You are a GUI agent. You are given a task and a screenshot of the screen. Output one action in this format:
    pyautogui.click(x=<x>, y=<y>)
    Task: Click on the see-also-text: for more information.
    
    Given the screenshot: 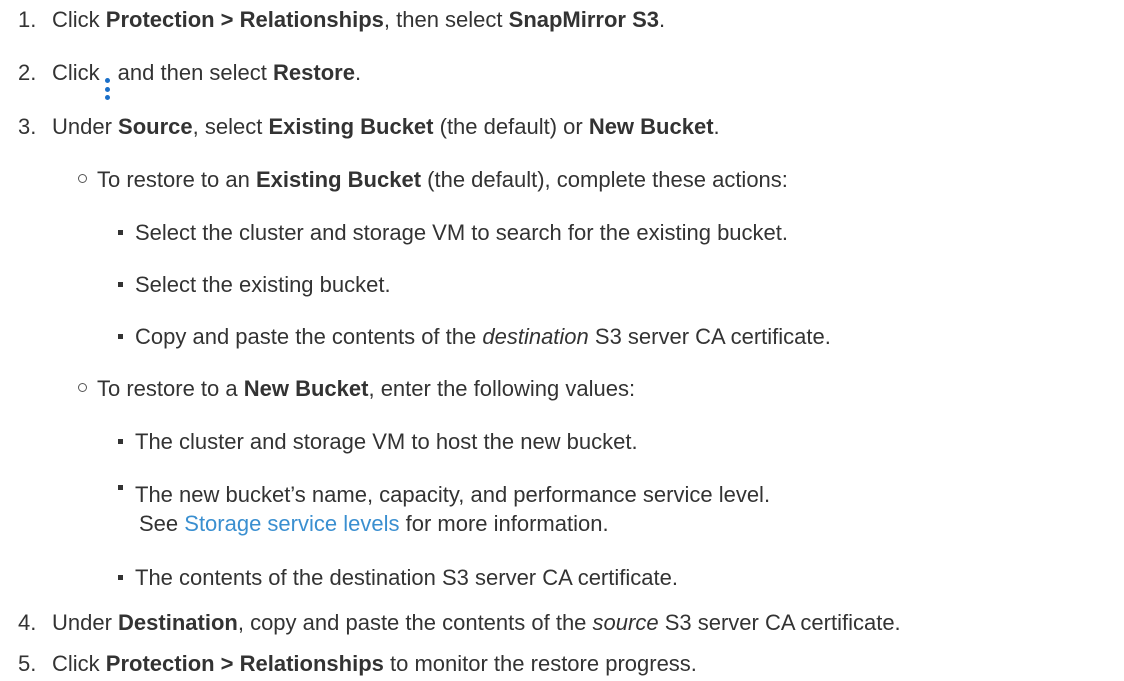 What is the action you would take?
    pyautogui.click(x=504, y=523)
    